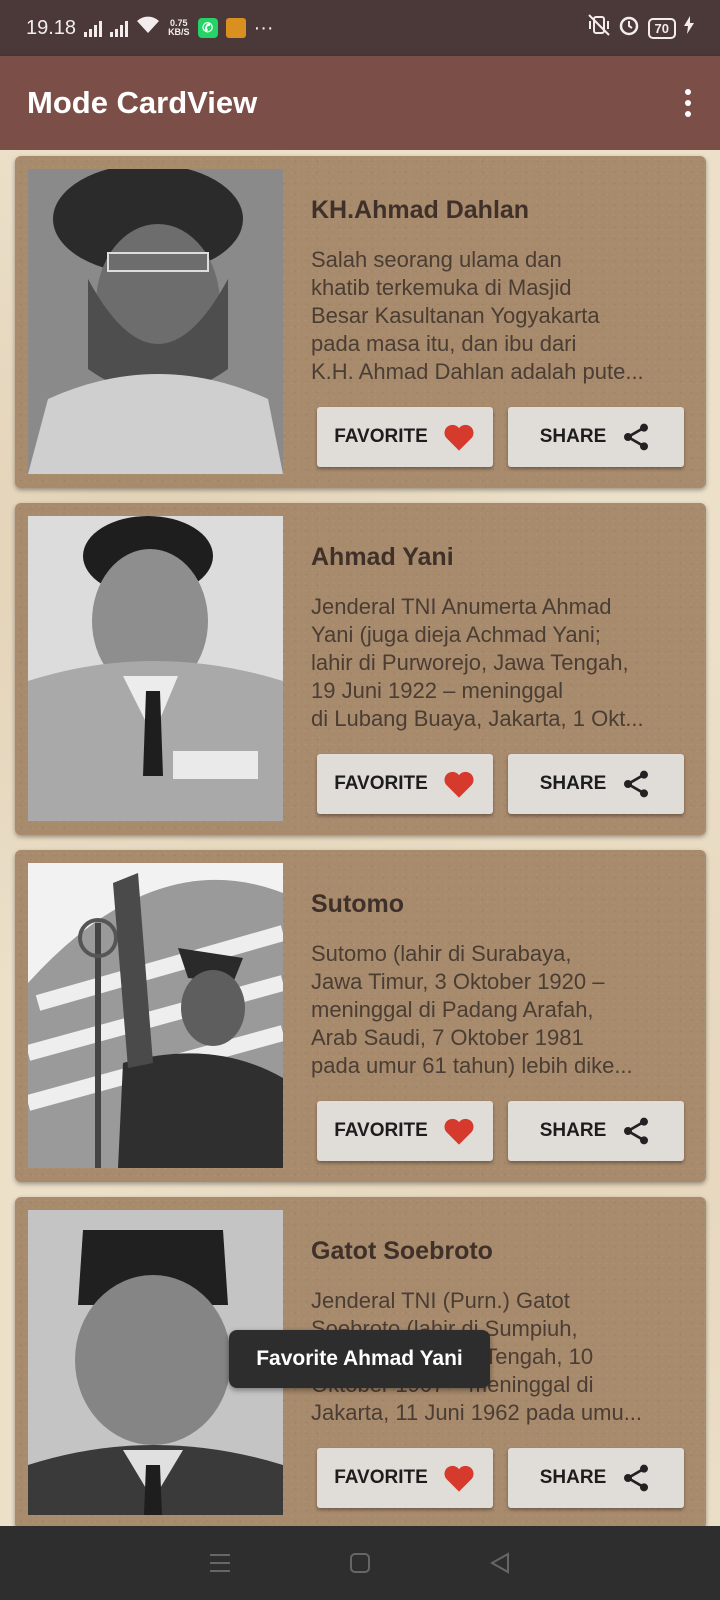  What do you see at coordinates (207, 28) in the screenshot?
I see `whatsapp-icon: ✆` at bounding box center [207, 28].